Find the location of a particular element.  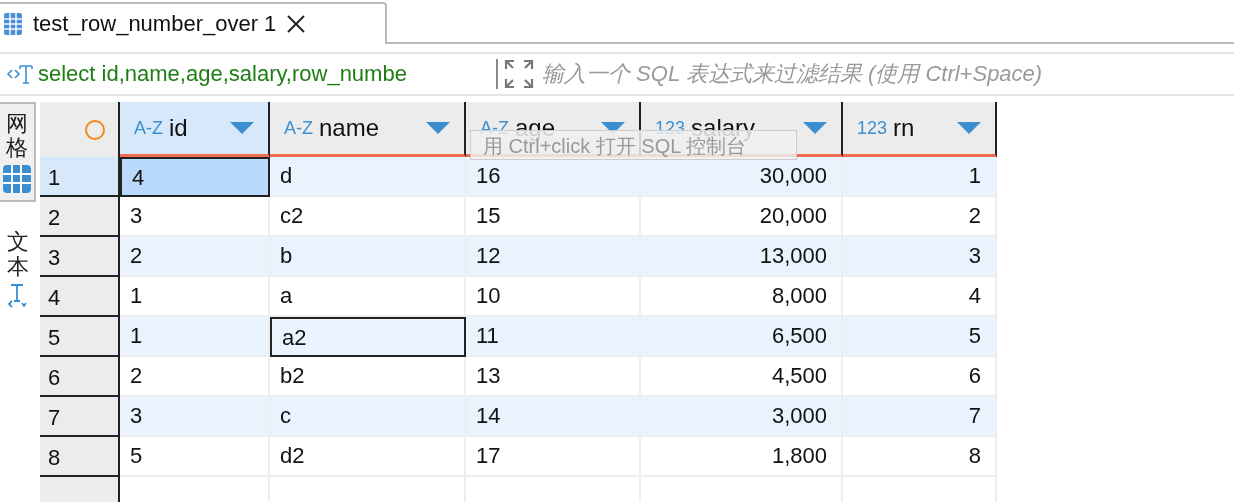

column-name: id is located at coordinates (179, 128).